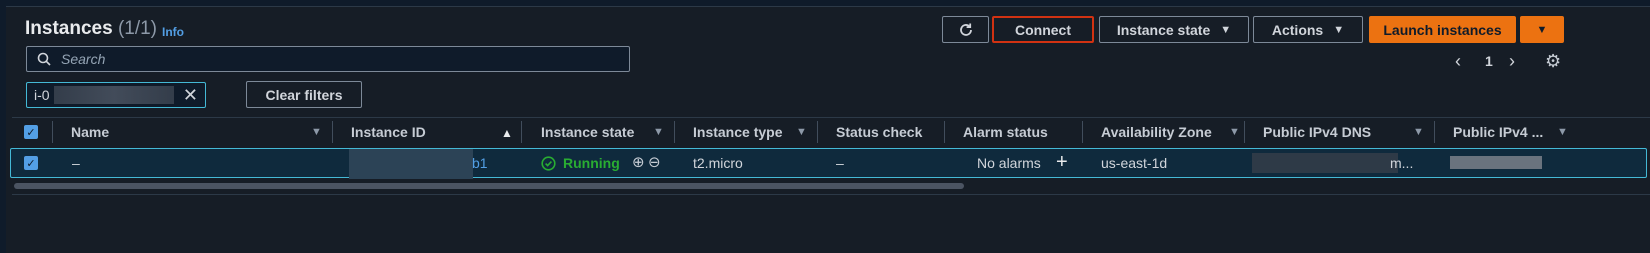 This screenshot has width=1650, height=253. Describe the element at coordinates (137, 28) in the screenshot. I see `instance-count: (1/1)` at that location.